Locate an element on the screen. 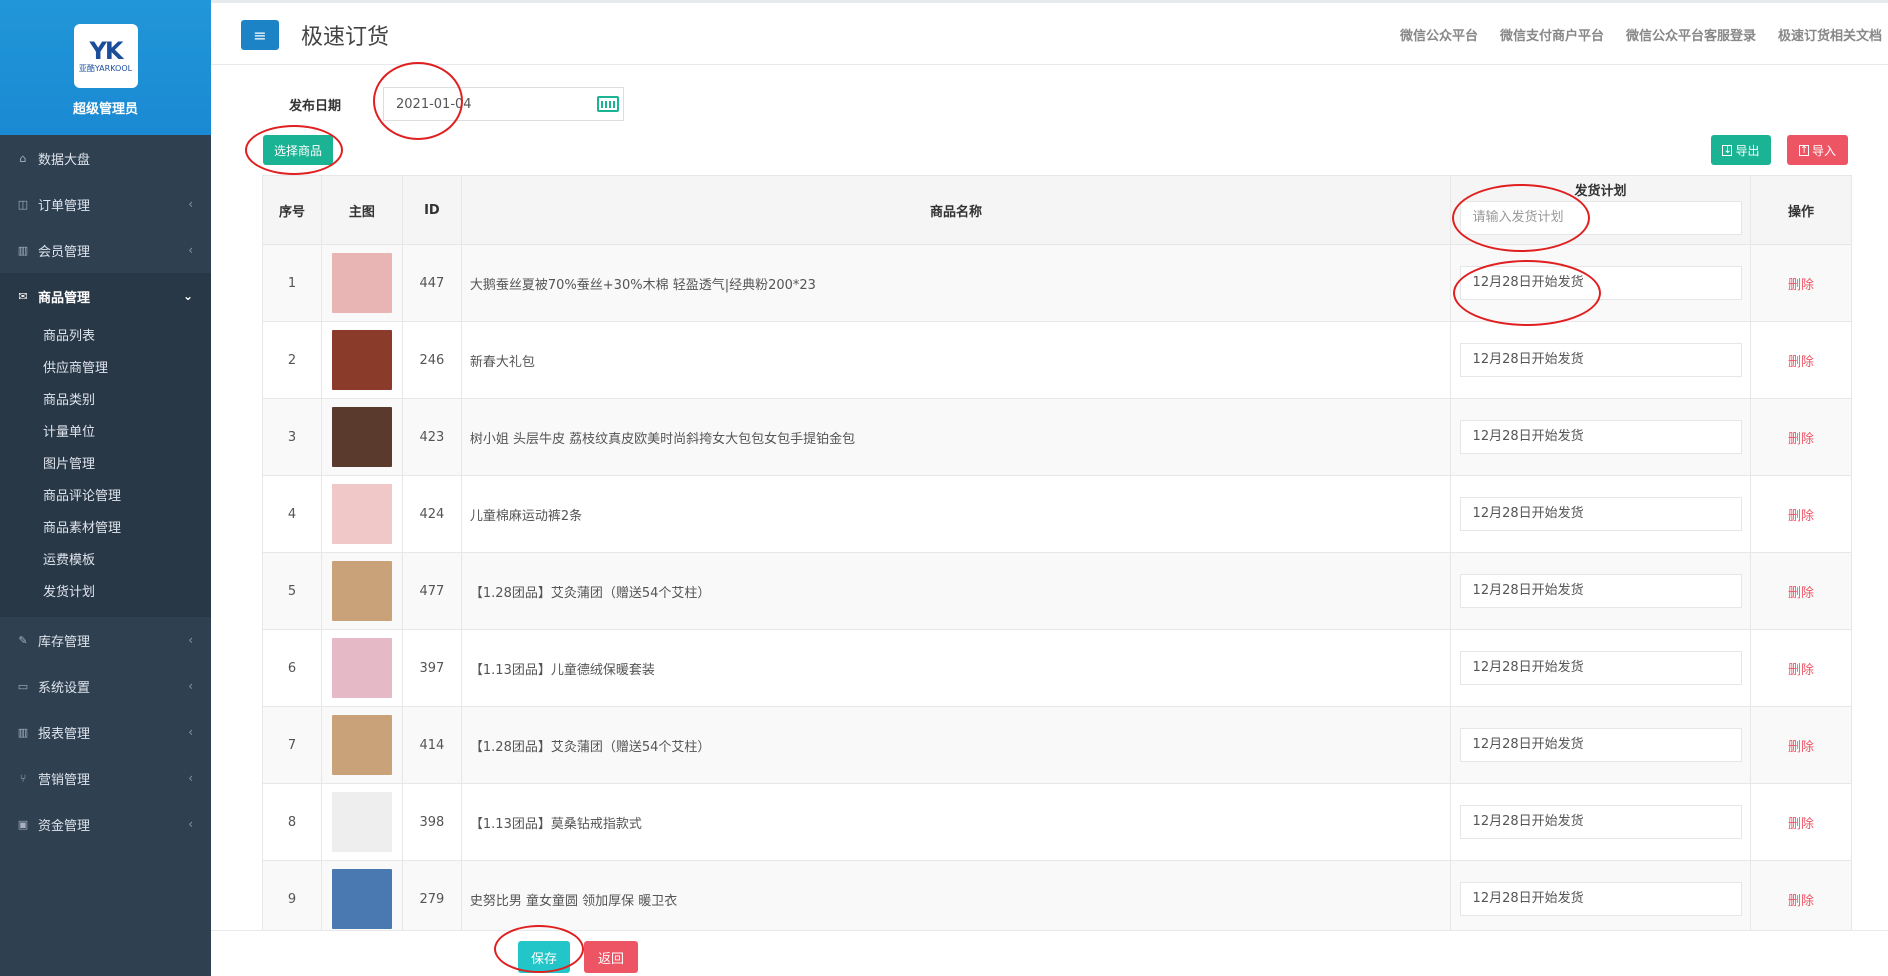 This screenshot has width=1888, height=976. submenu-item: 商品列表 is located at coordinates (105, 337).